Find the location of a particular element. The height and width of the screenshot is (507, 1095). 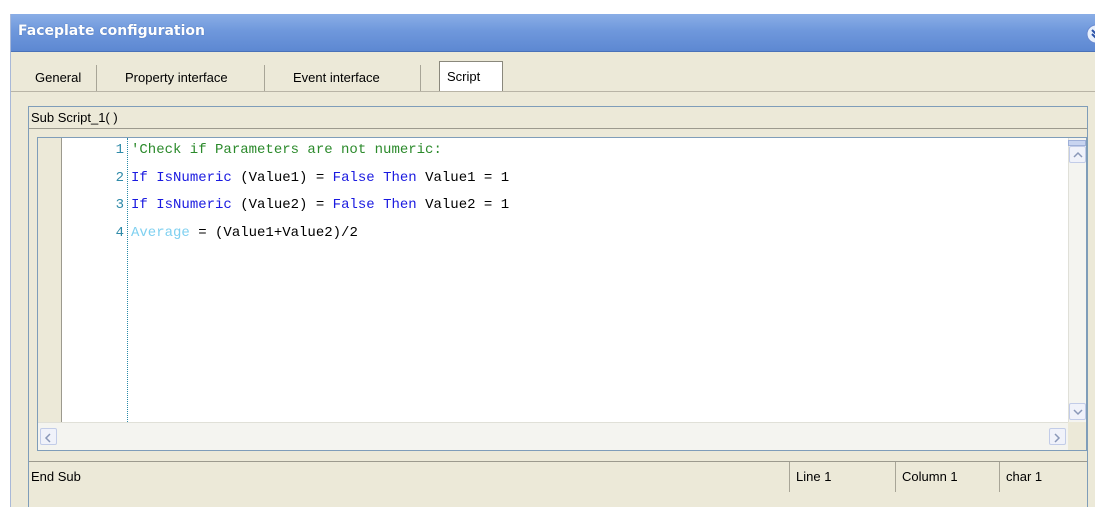

tab-property-interface-label: Property interface is located at coordinates (176, 77).